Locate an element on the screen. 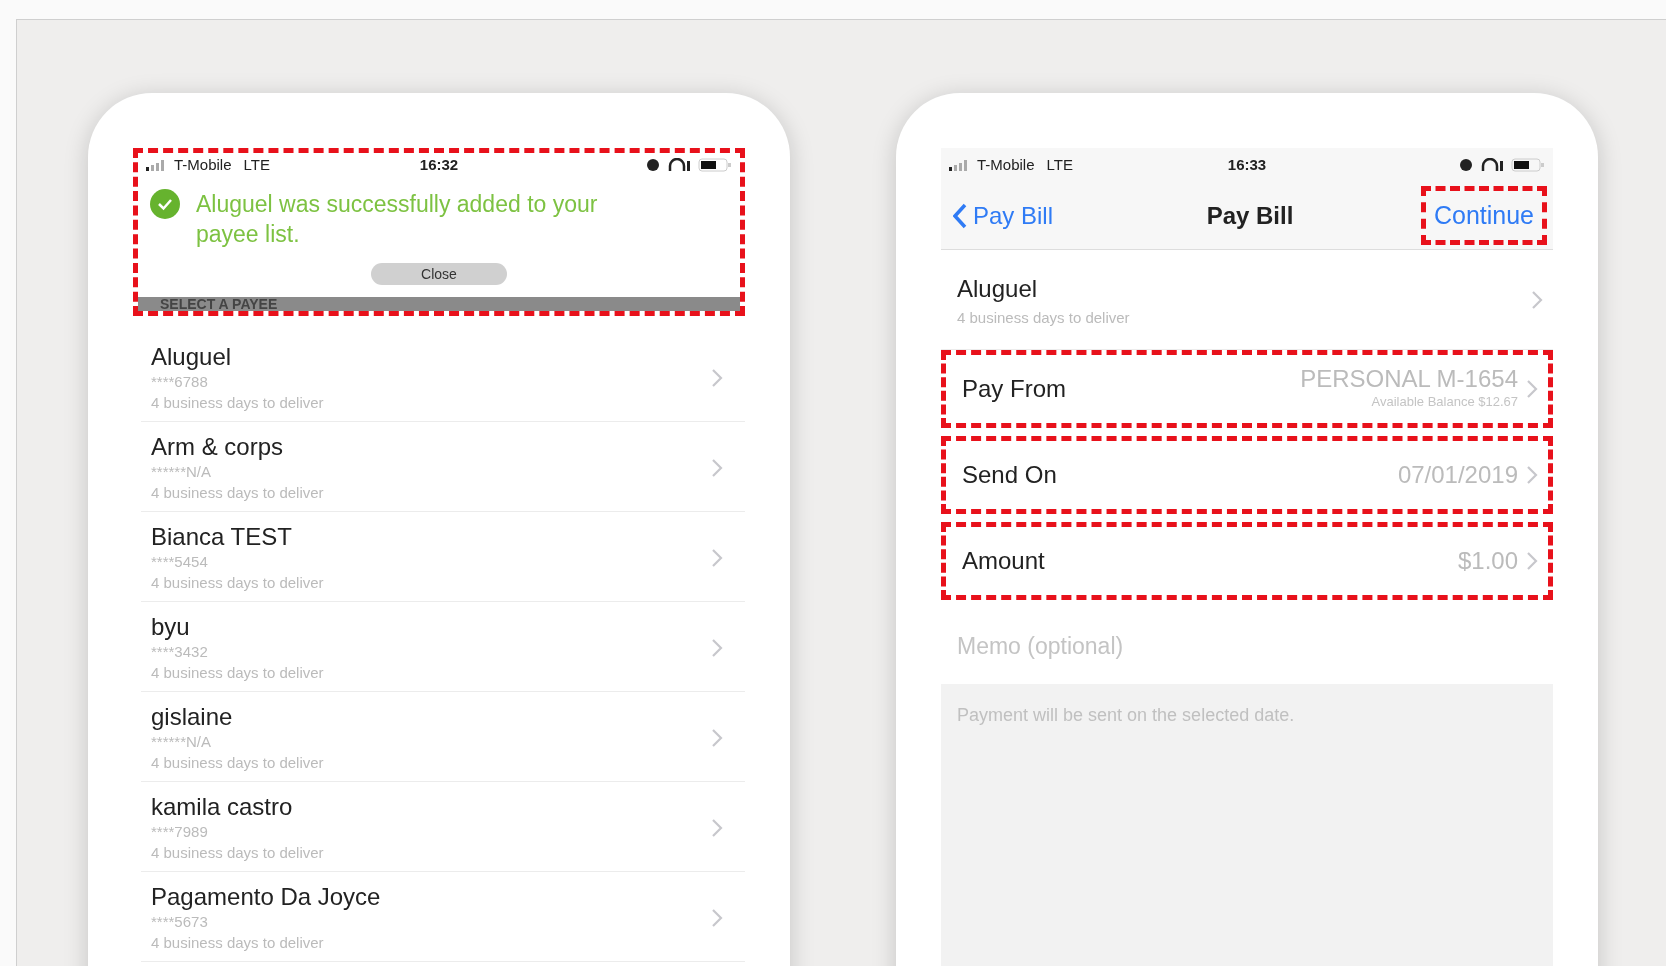 This screenshot has width=1666, height=966. section-header: SELECT A PAYEE is located at coordinates (439, 304).